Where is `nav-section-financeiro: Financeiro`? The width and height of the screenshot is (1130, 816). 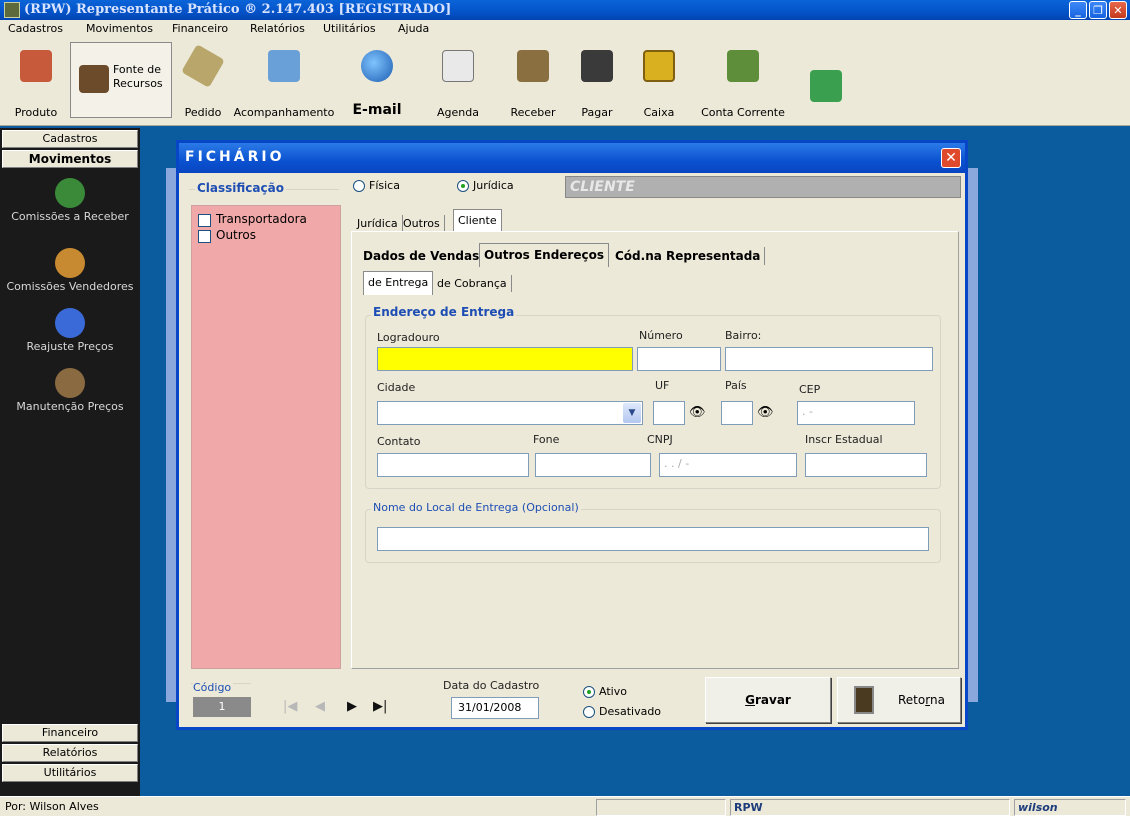
nav-section-financeiro: Financeiro is located at coordinates (70, 733).